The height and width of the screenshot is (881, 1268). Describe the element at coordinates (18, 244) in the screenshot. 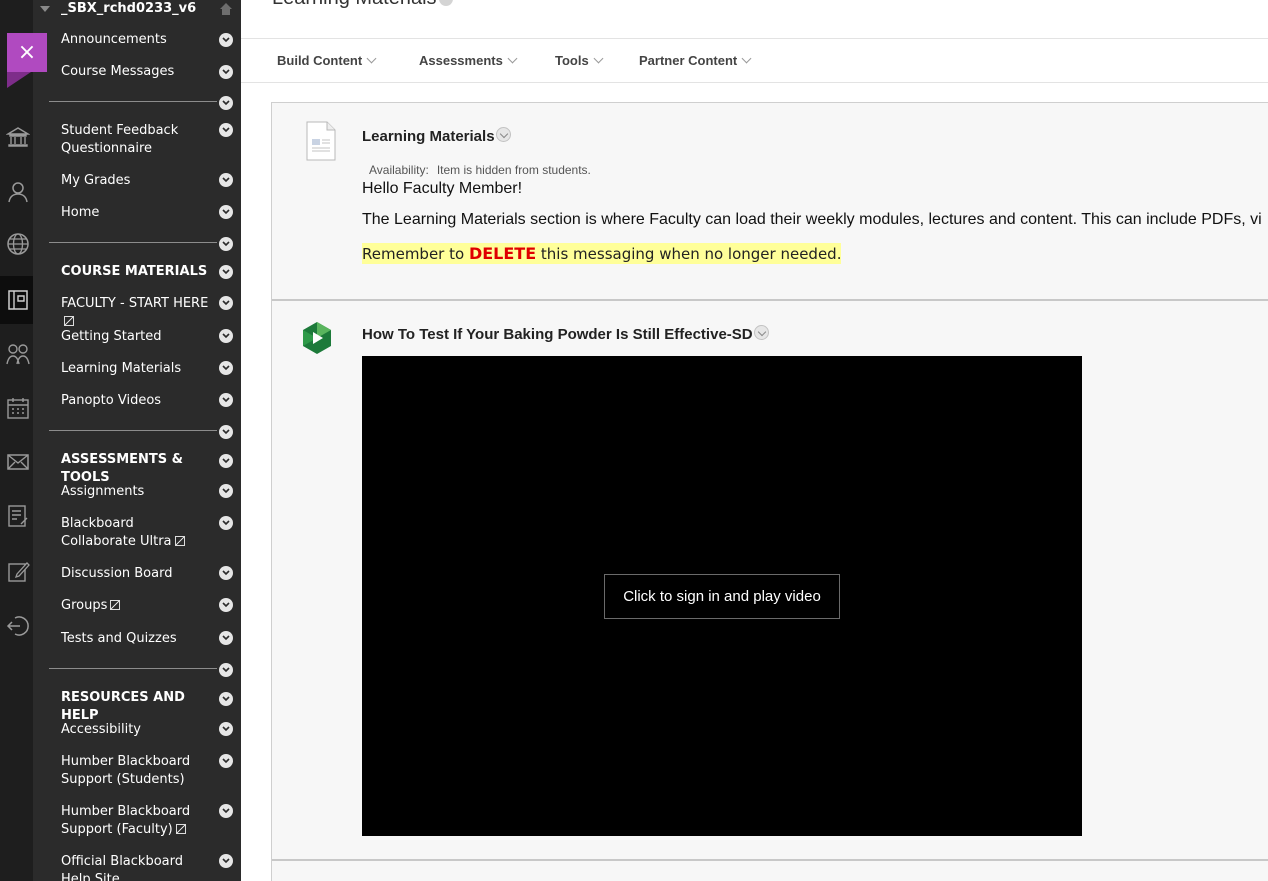

I see `globe-icon` at that location.